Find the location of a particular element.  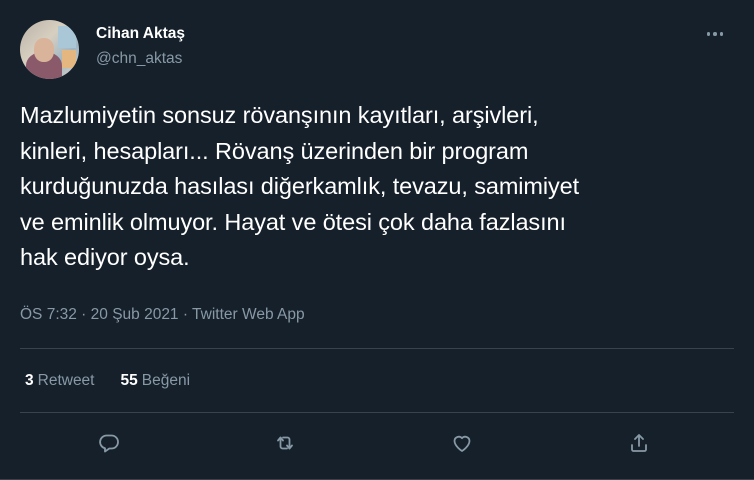

tweet-actions is located at coordinates (377, 443).